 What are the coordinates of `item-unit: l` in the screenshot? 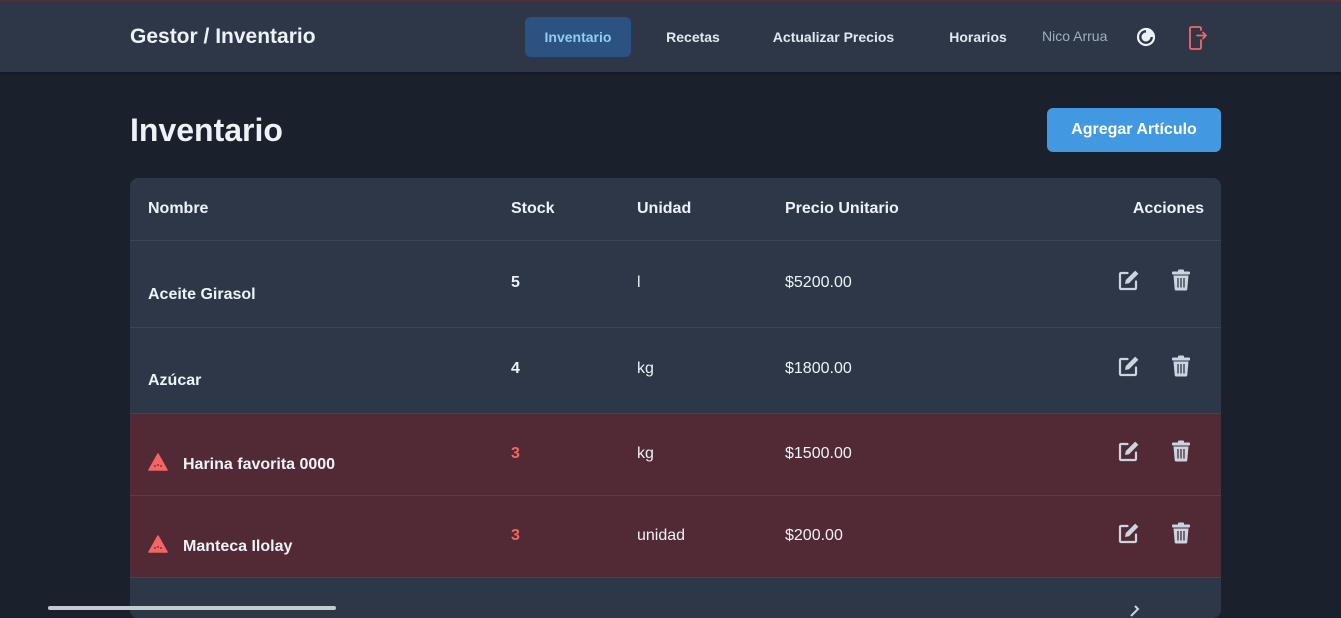 It's located at (639, 282).